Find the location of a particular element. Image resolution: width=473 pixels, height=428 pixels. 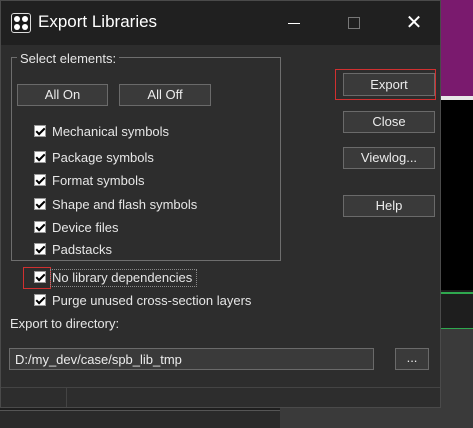

maximize-button is located at coordinates (354, 23).